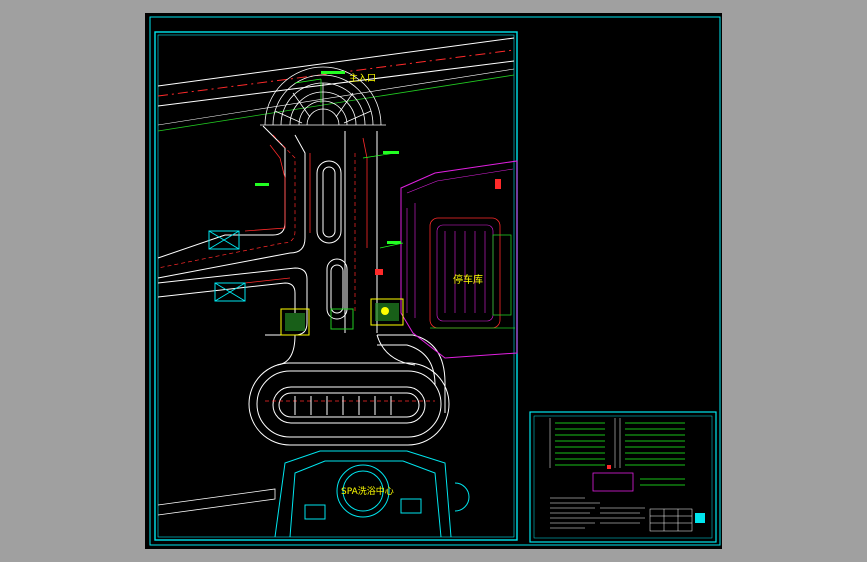 This screenshot has height=562, width=867. Describe the element at coordinates (468, 279) in the screenshot. I see `parking-label: 停车库` at that location.